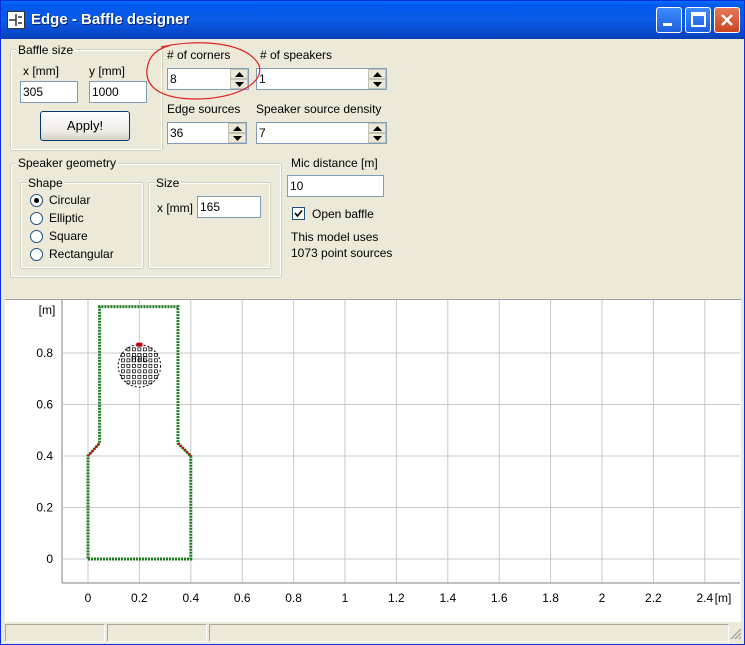  I want to click on model-info-line2: 1073 point sources, so click(342, 253).